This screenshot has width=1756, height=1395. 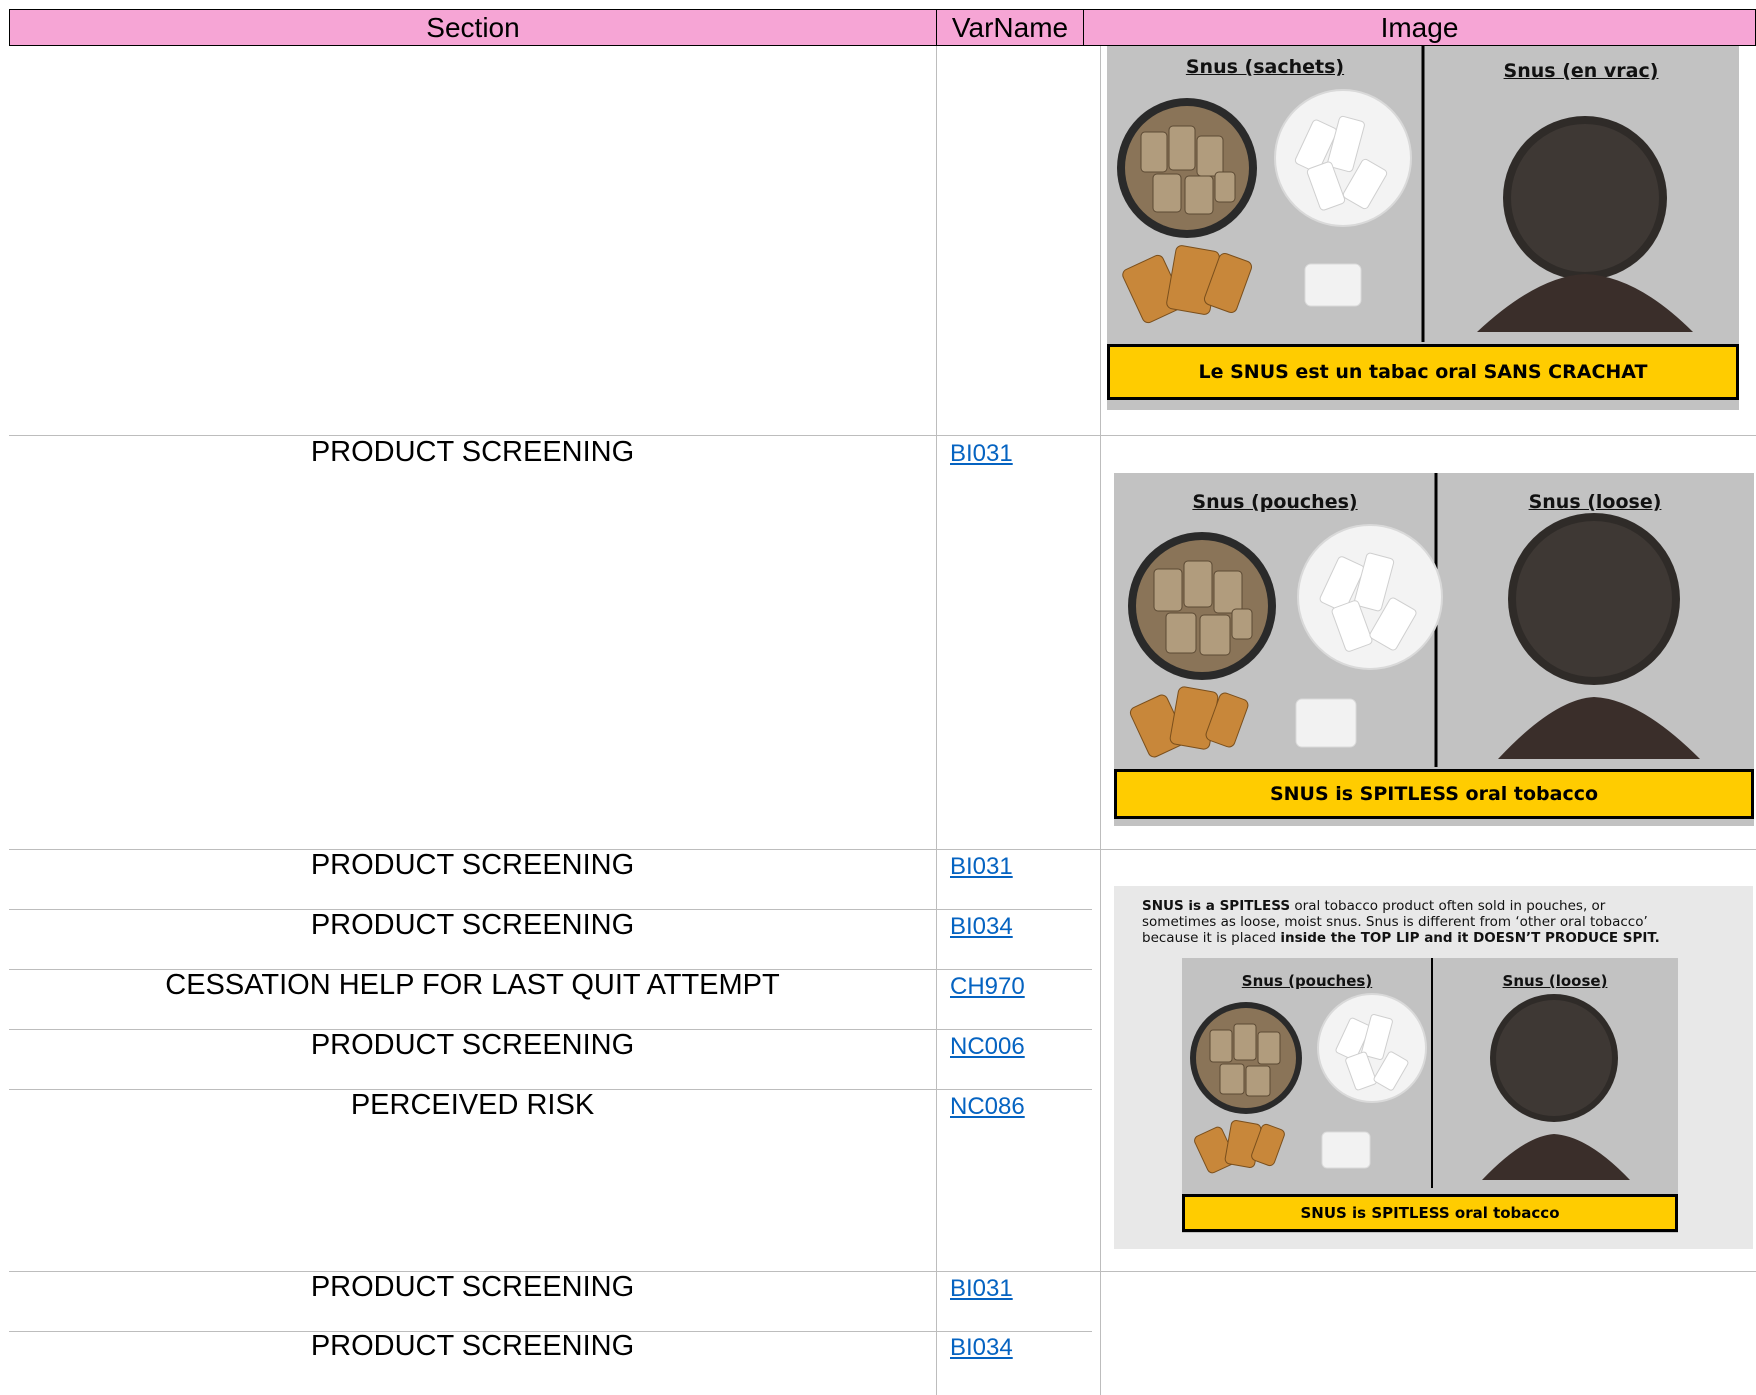 What do you see at coordinates (987, 987) in the screenshot?
I see `varname-link: CH970` at bounding box center [987, 987].